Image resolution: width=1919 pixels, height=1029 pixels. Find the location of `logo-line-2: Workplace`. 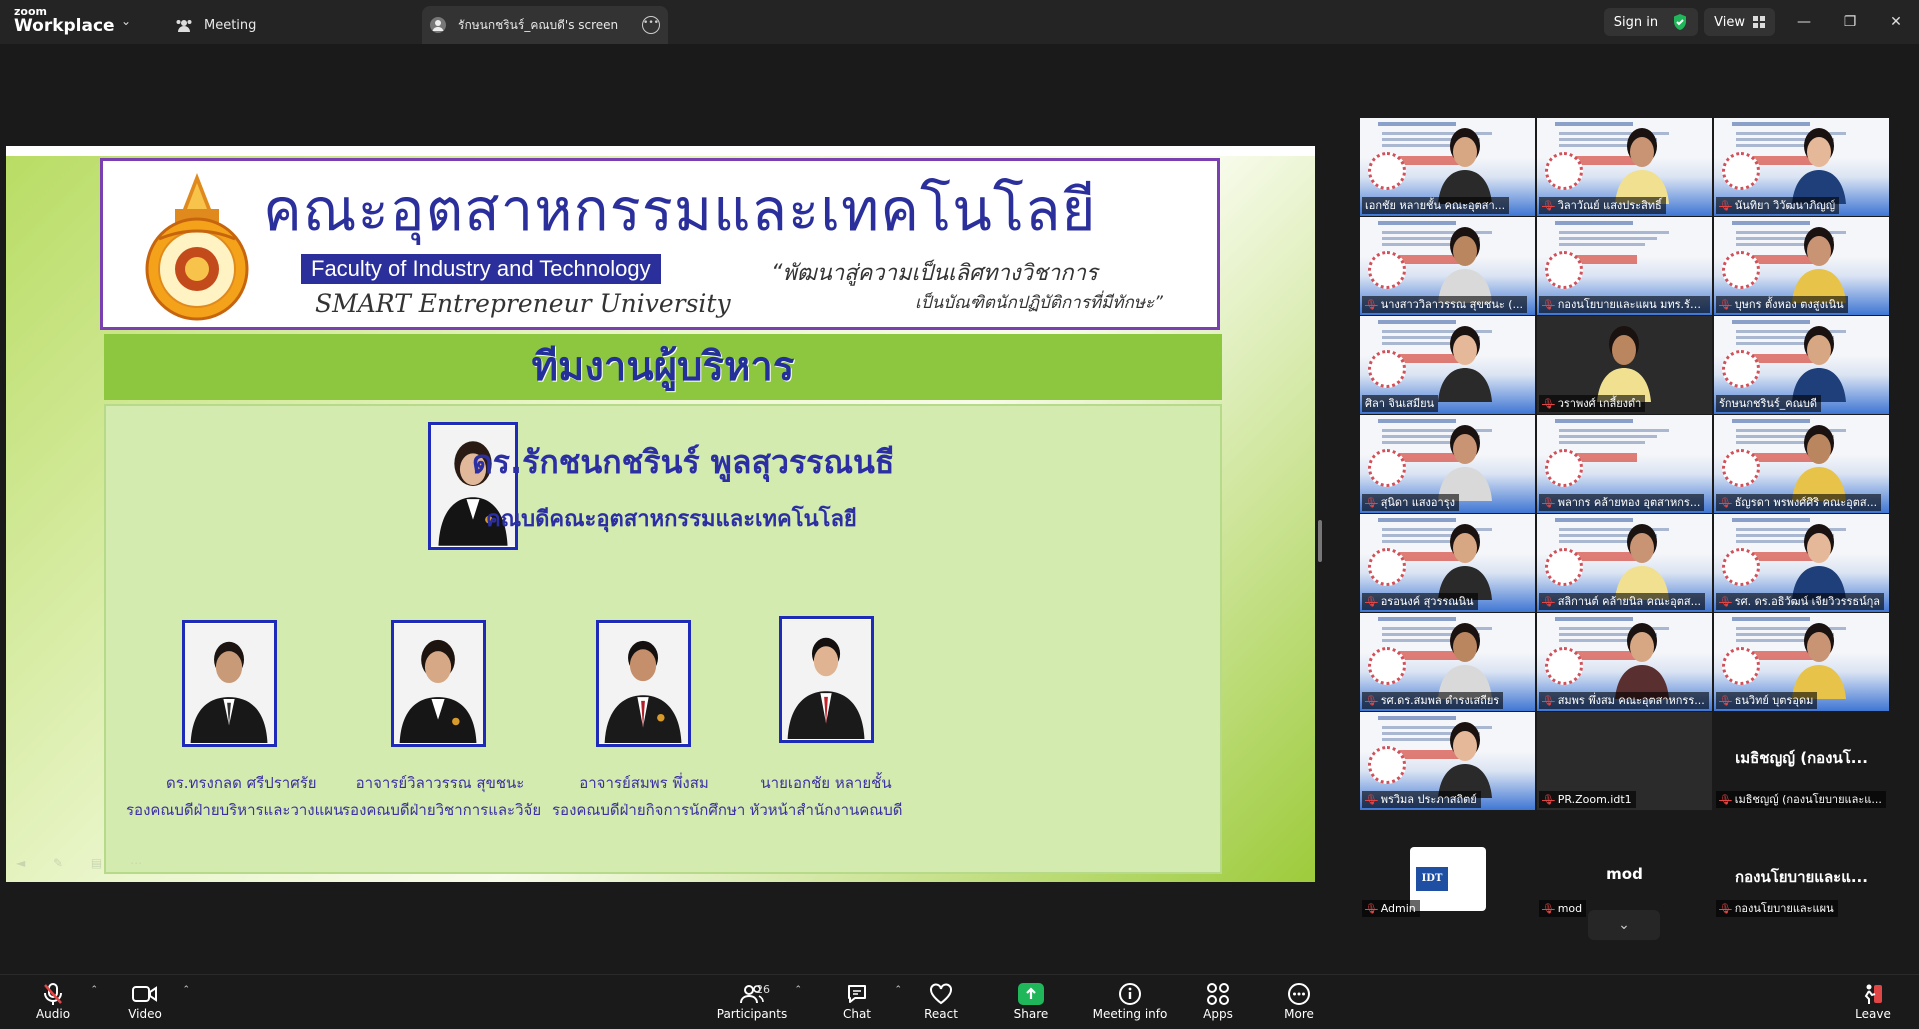

logo-line-2: Workplace is located at coordinates (64, 26).